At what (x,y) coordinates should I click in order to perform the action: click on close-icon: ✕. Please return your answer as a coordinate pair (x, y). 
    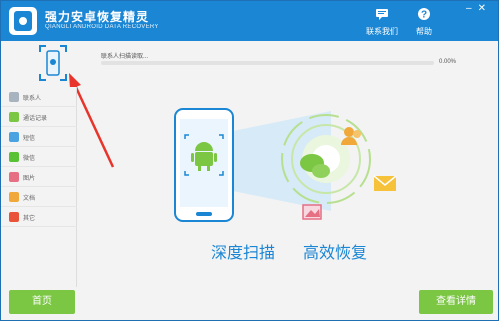
    Looking at the image, I should click on (485, 8).